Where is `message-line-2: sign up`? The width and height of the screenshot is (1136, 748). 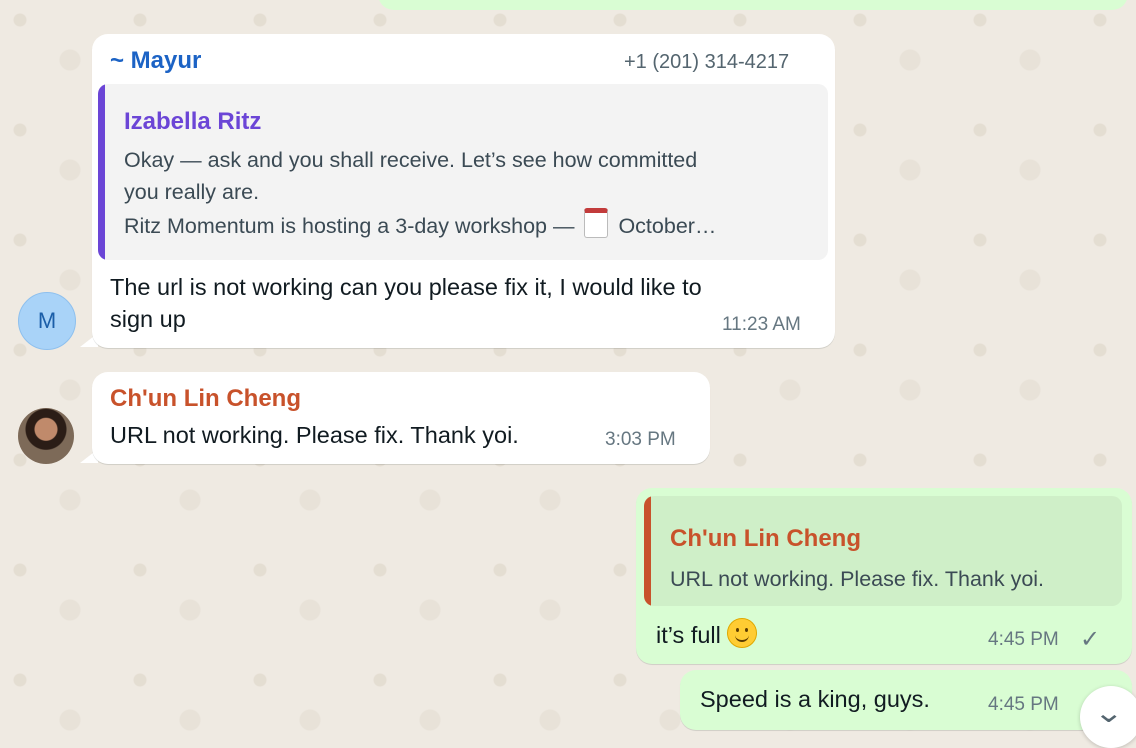
message-line-2: sign up is located at coordinates (148, 319).